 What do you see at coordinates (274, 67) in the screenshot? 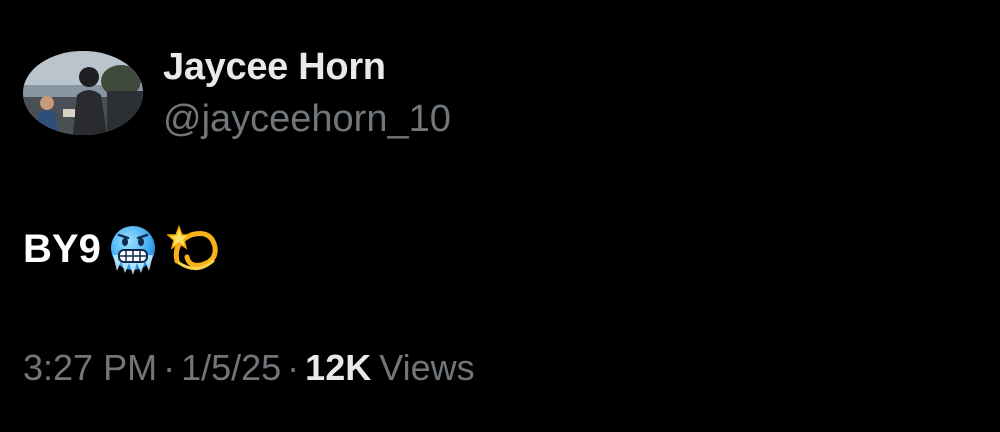
I see `author-display-name: Jaycee Horn` at bounding box center [274, 67].